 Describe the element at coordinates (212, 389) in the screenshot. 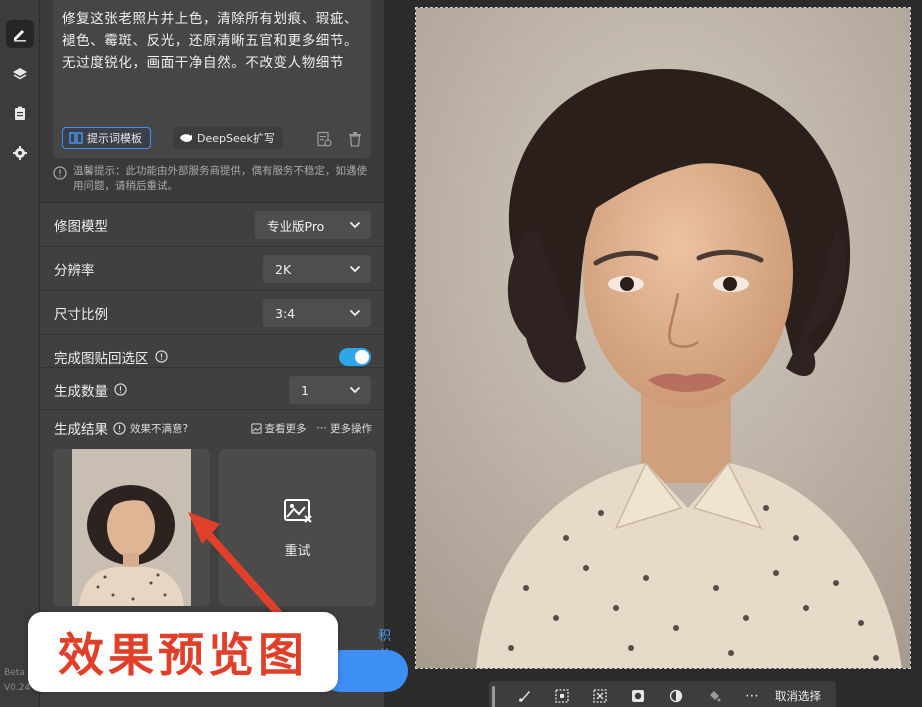

I see `count-row: 生成数量 1` at that location.